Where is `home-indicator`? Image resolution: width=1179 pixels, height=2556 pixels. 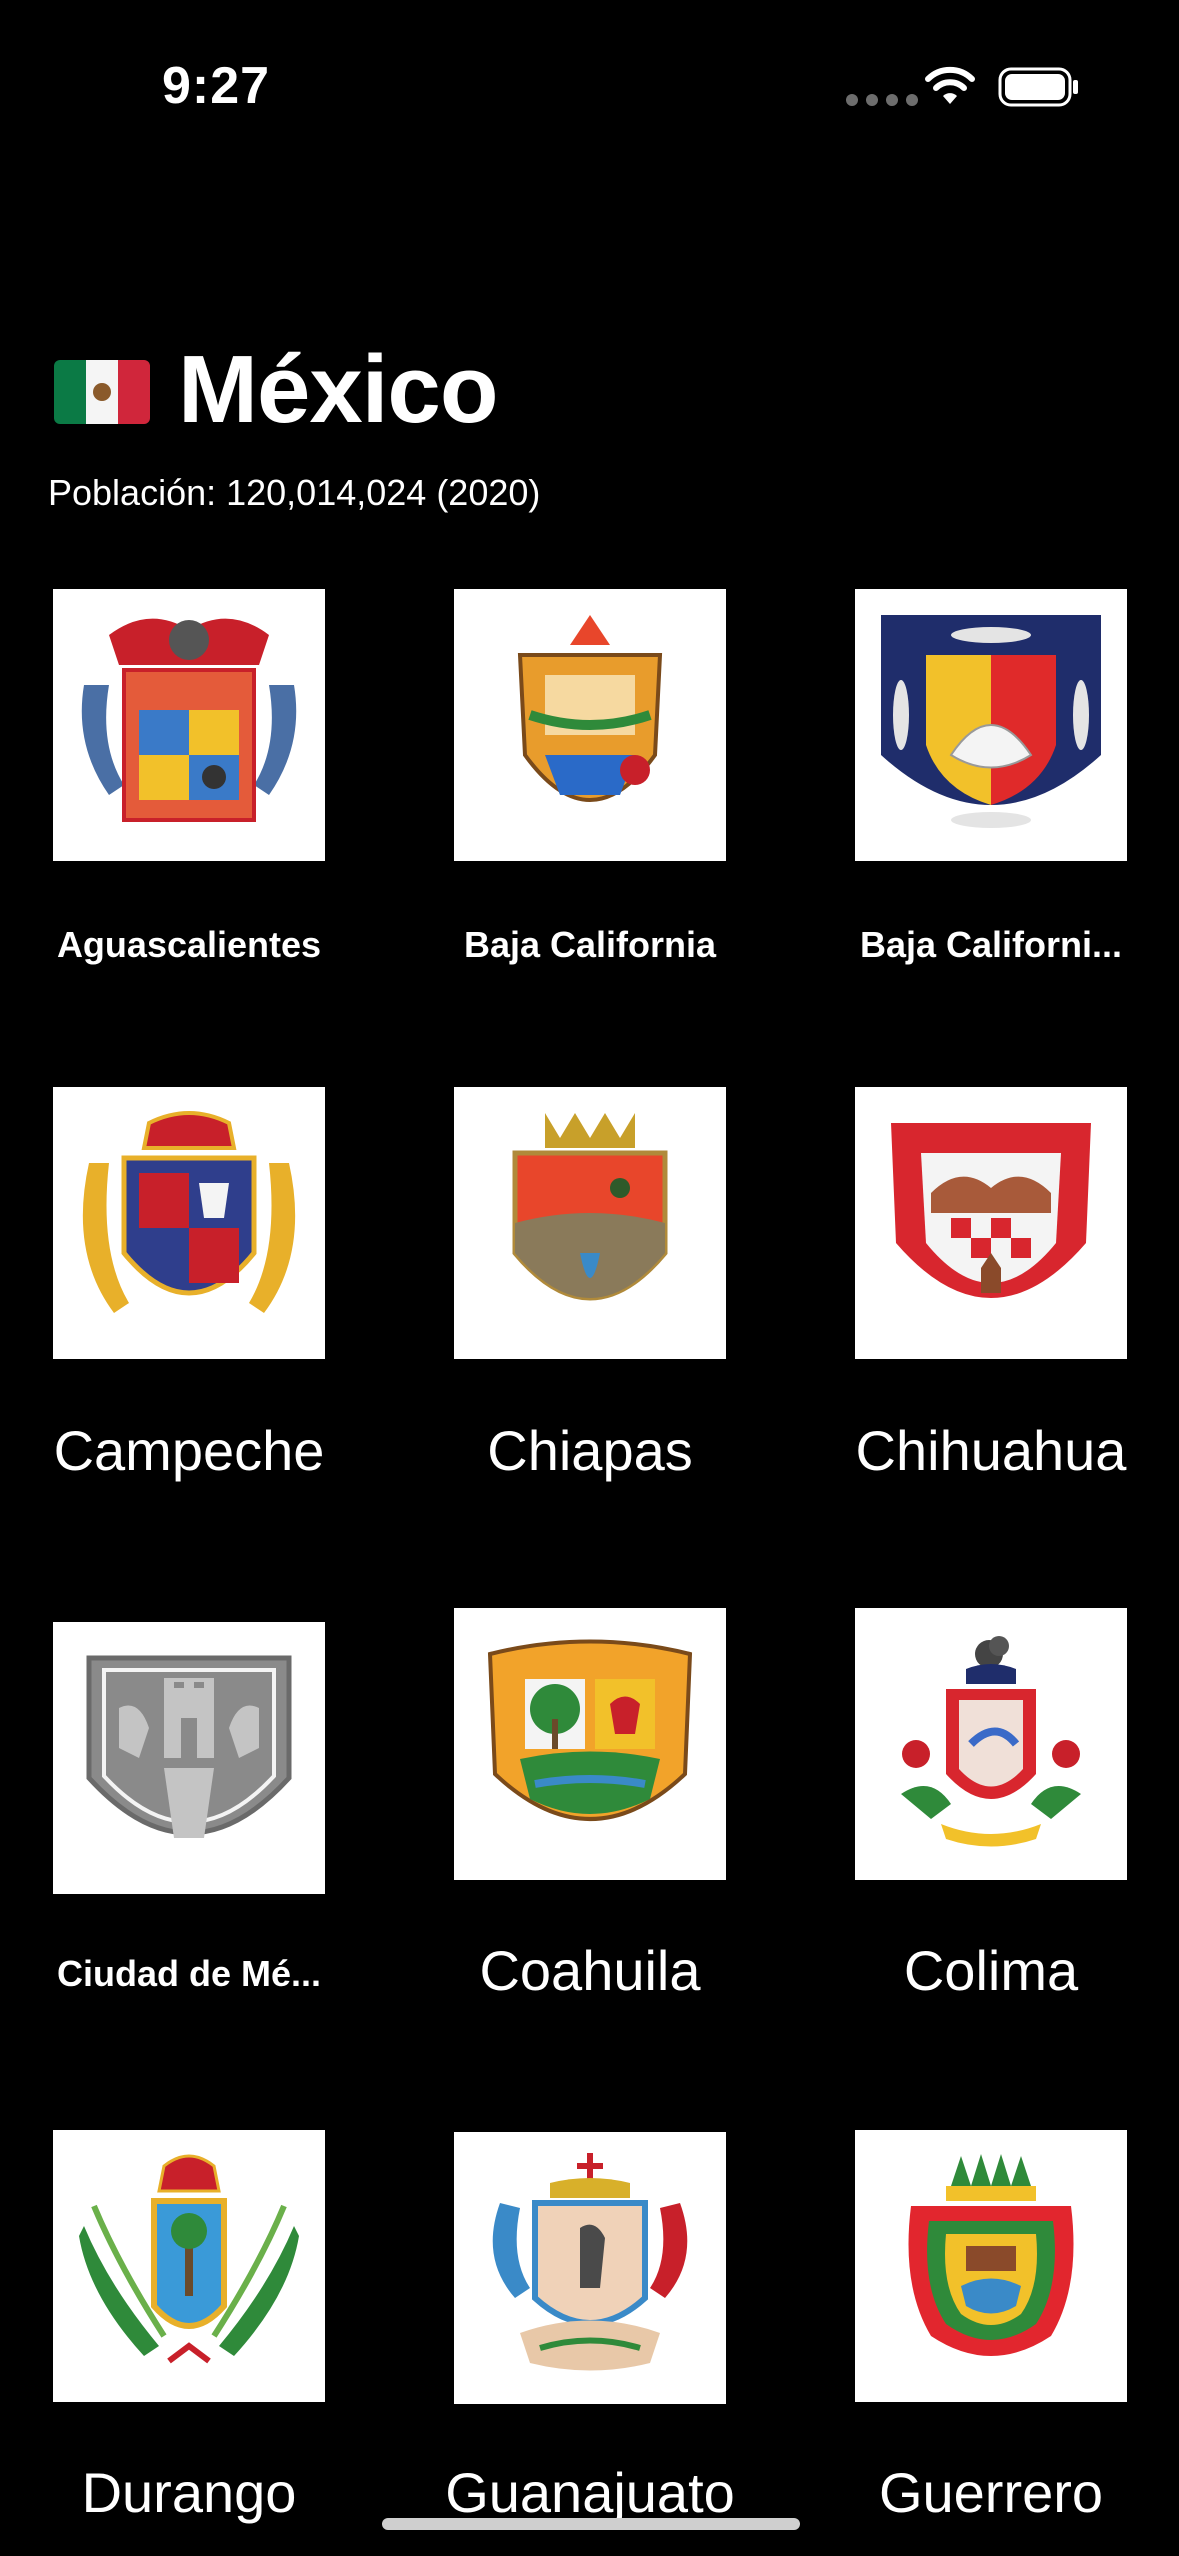 home-indicator is located at coordinates (591, 2524).